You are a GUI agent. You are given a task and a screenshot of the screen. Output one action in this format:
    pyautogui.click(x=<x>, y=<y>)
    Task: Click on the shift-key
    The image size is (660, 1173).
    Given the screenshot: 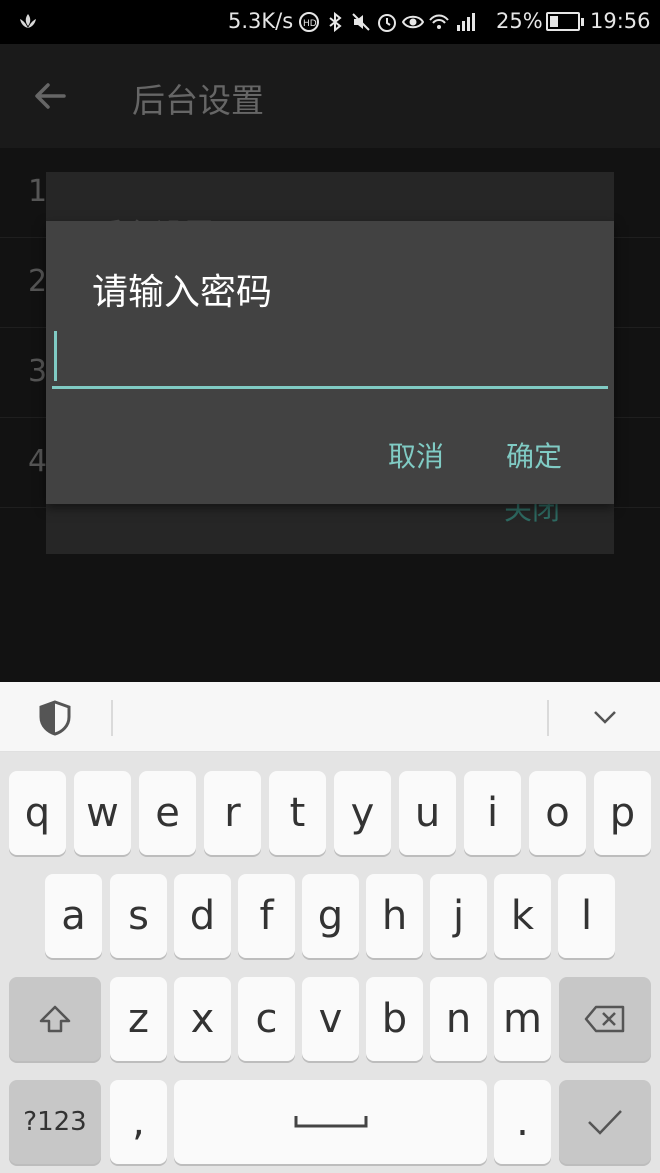 What is the action you would take?
    pyautogui.click(x=55, y=1019)
    